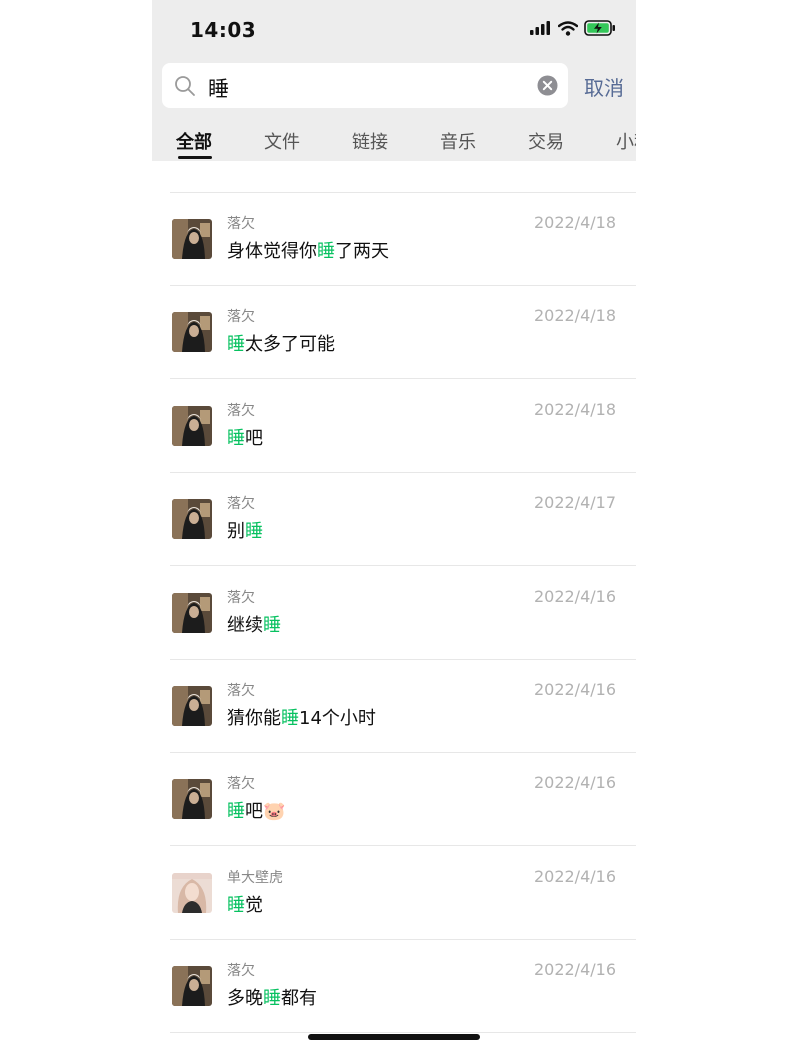  I want to click on message-snippet: 继续睡, so click(254, 624).